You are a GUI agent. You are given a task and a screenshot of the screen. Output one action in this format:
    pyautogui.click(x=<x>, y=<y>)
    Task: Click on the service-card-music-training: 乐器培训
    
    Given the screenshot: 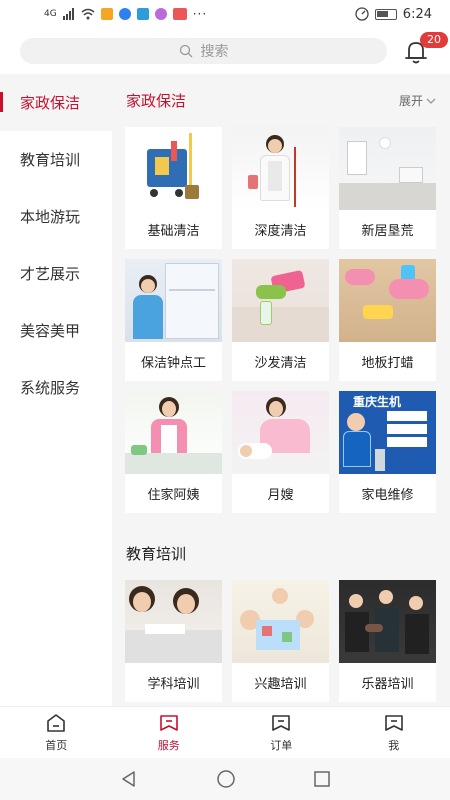 What is the action you would take?
    pyautogui.click(x=387, y=641)
    